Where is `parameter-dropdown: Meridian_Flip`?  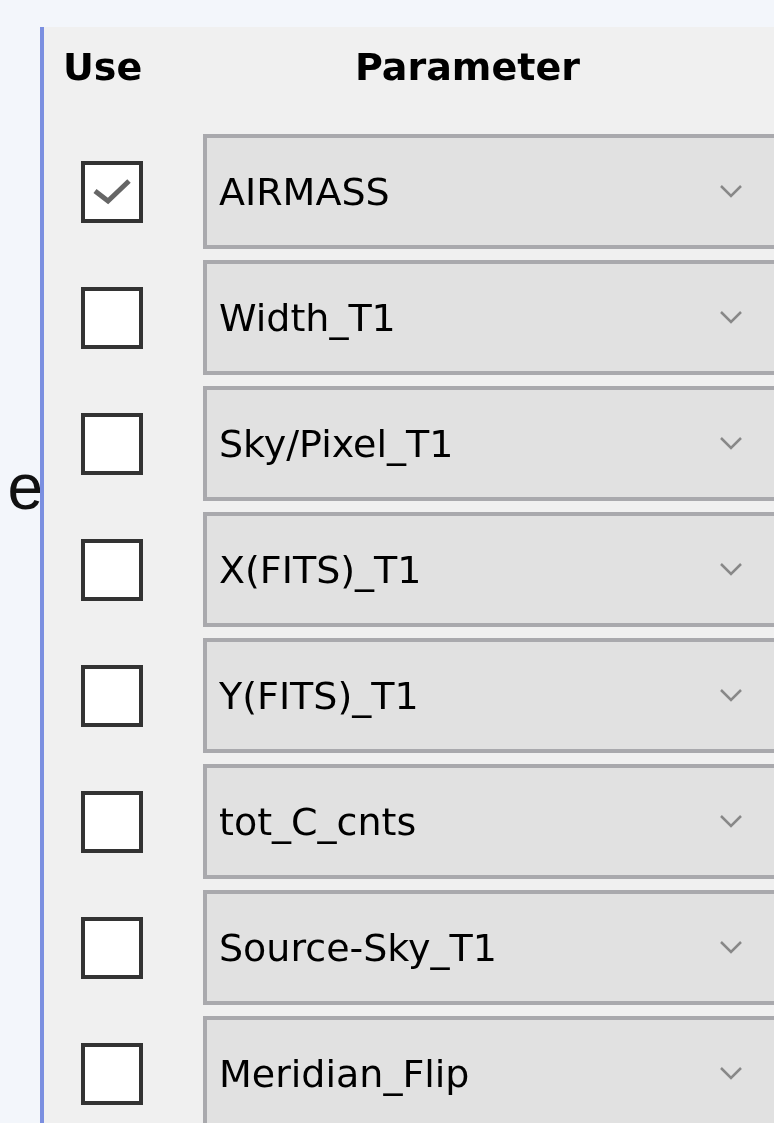 parameter-dropdown: Meridian_Flip is located at coordinates (488, 1069).